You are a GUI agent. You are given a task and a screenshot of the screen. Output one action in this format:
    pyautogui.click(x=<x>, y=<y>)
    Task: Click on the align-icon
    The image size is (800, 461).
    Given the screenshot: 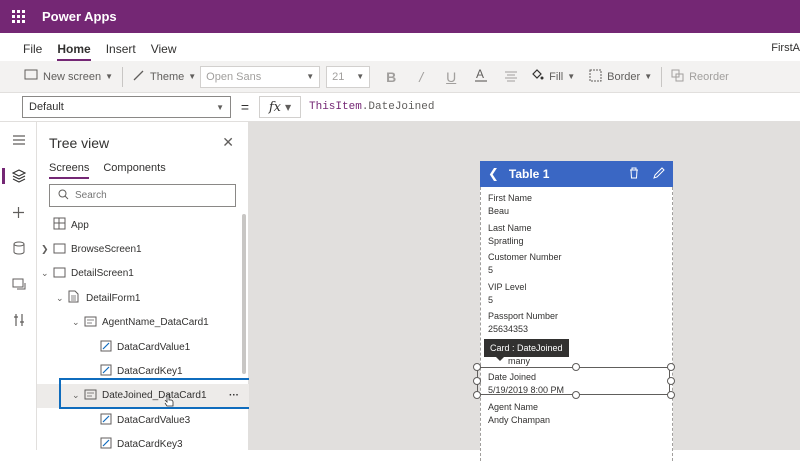 What is the action you would take?
    pyautogui.click(x=511, y=77)
    